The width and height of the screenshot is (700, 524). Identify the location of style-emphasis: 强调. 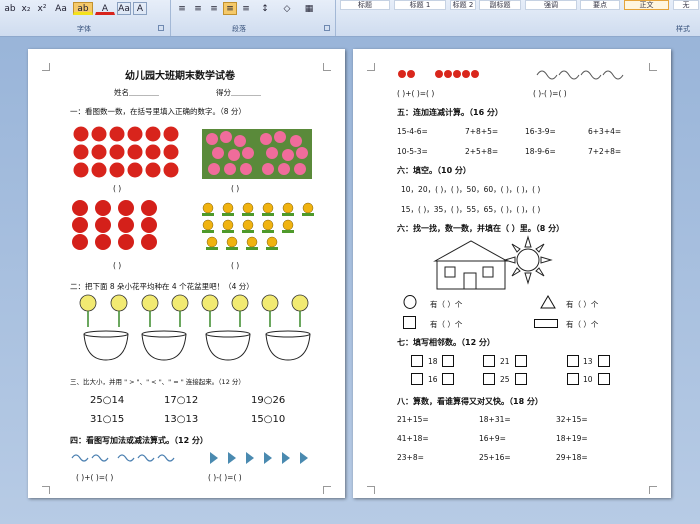
(551, 5).